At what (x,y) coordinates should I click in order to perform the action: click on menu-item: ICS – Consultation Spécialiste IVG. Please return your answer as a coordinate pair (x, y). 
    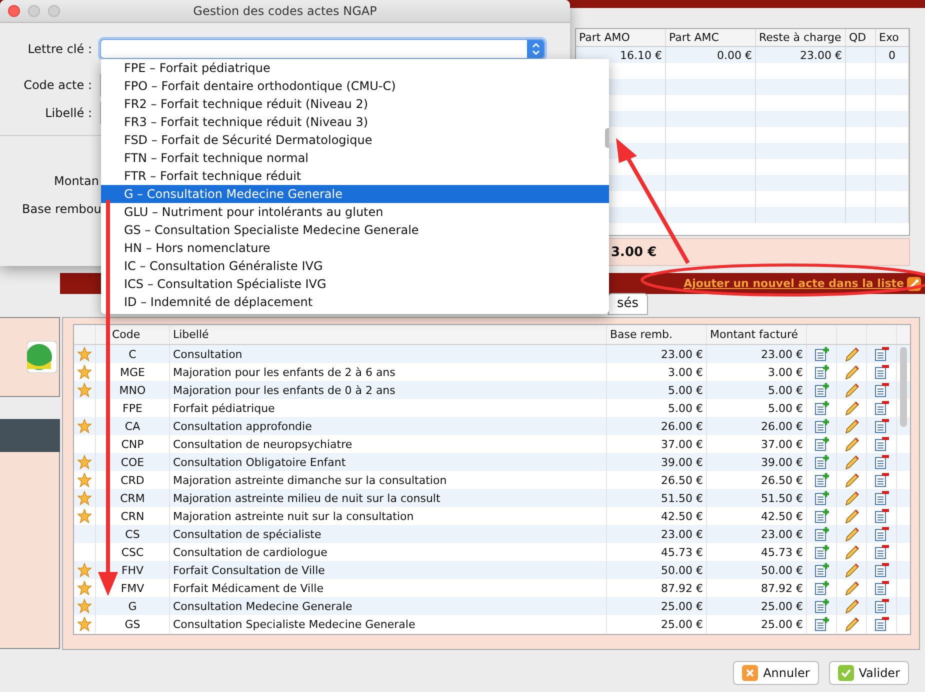
    Looking at the image, I should click on (355, 284).